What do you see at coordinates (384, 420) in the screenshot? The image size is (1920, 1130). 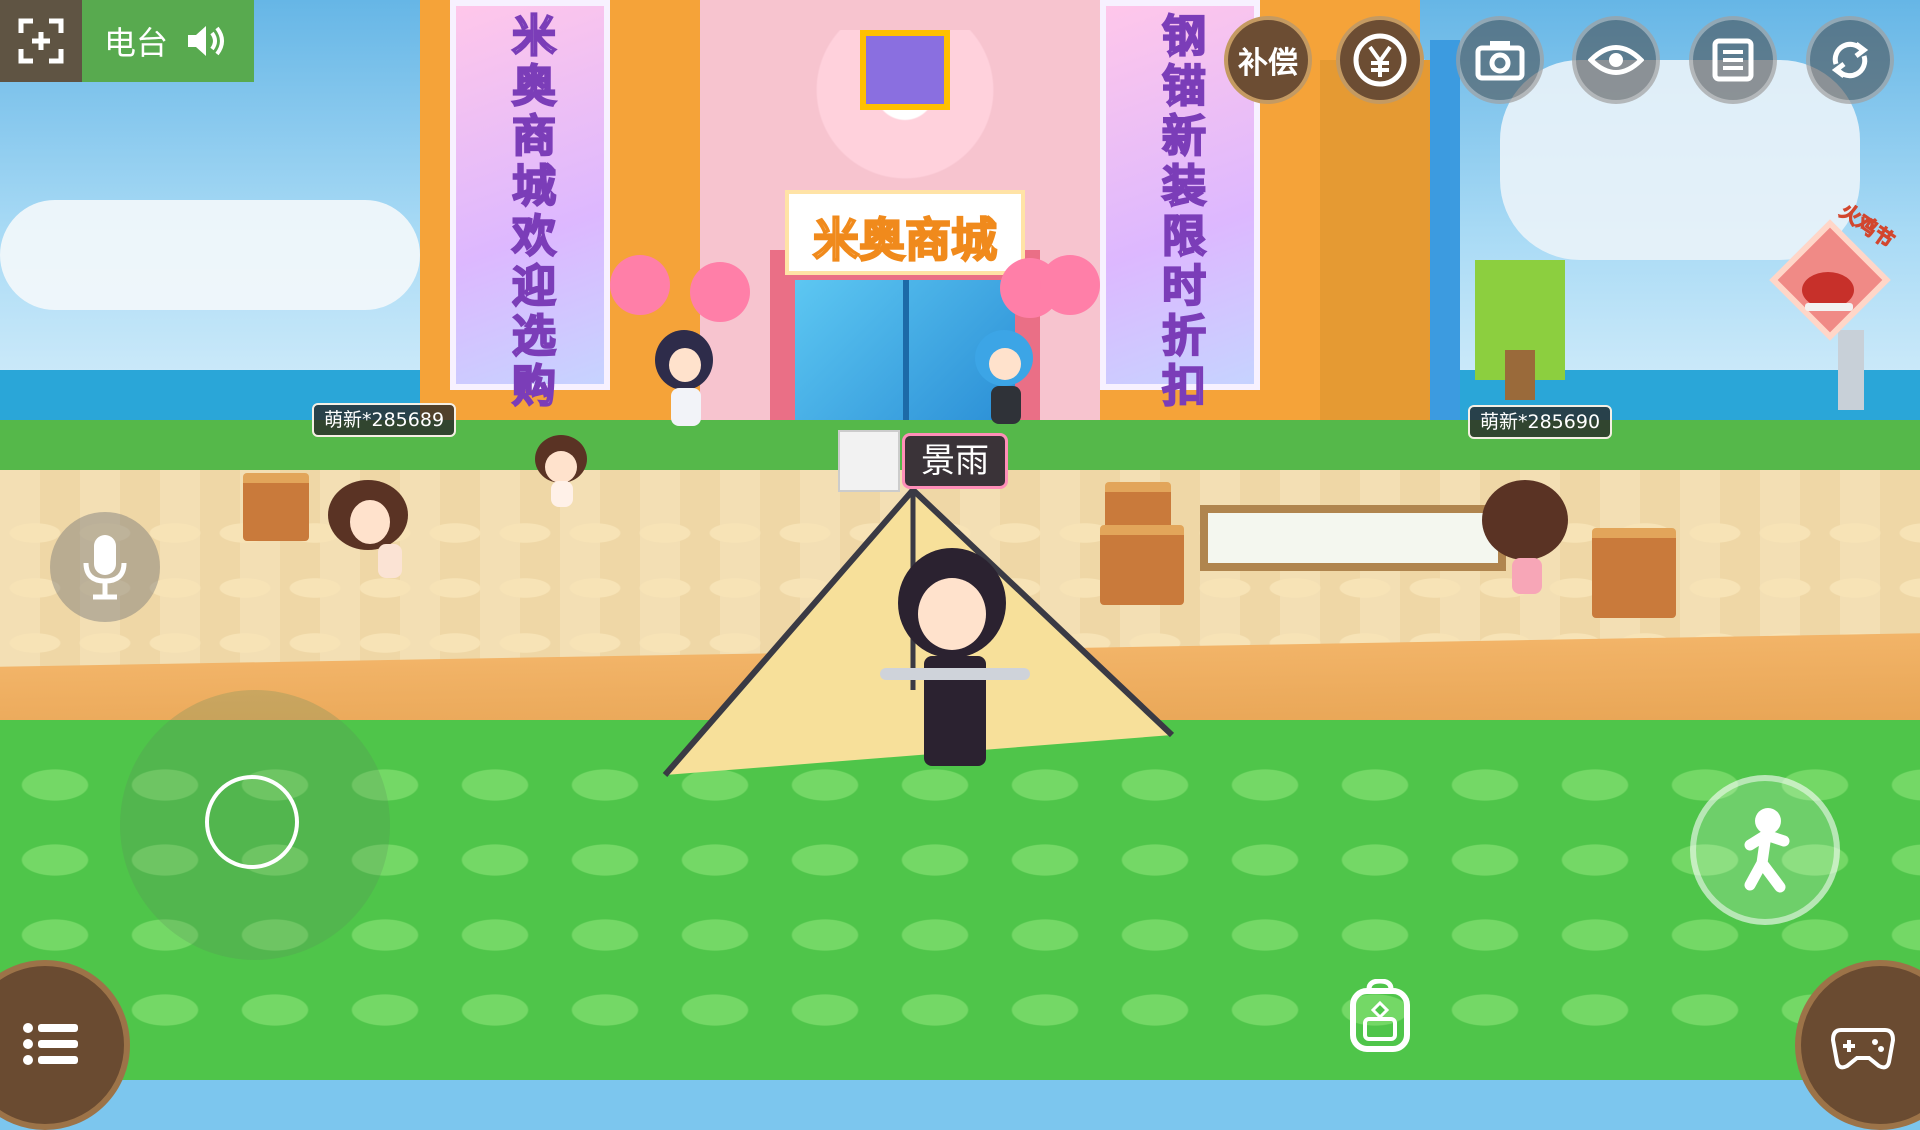 I see `player-nametag: 萌新*285689` at bounding box center [384, 420].